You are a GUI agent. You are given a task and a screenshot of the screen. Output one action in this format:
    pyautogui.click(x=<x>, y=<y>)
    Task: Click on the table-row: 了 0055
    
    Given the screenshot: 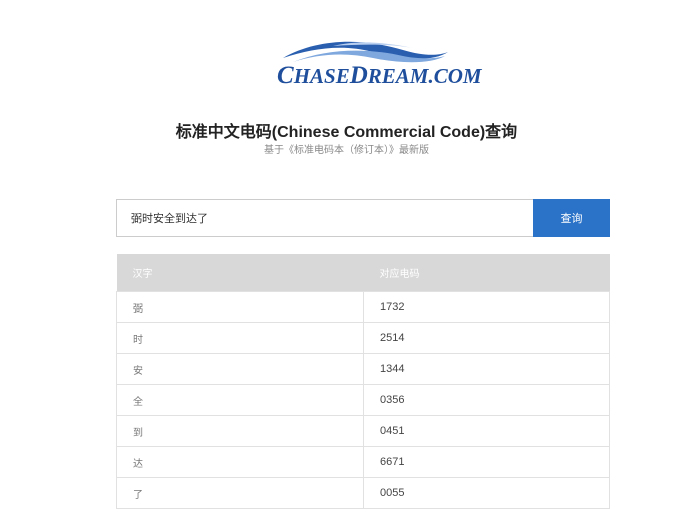 What is the action you would take?
    pyautogui.click(x=363, y=493)
    